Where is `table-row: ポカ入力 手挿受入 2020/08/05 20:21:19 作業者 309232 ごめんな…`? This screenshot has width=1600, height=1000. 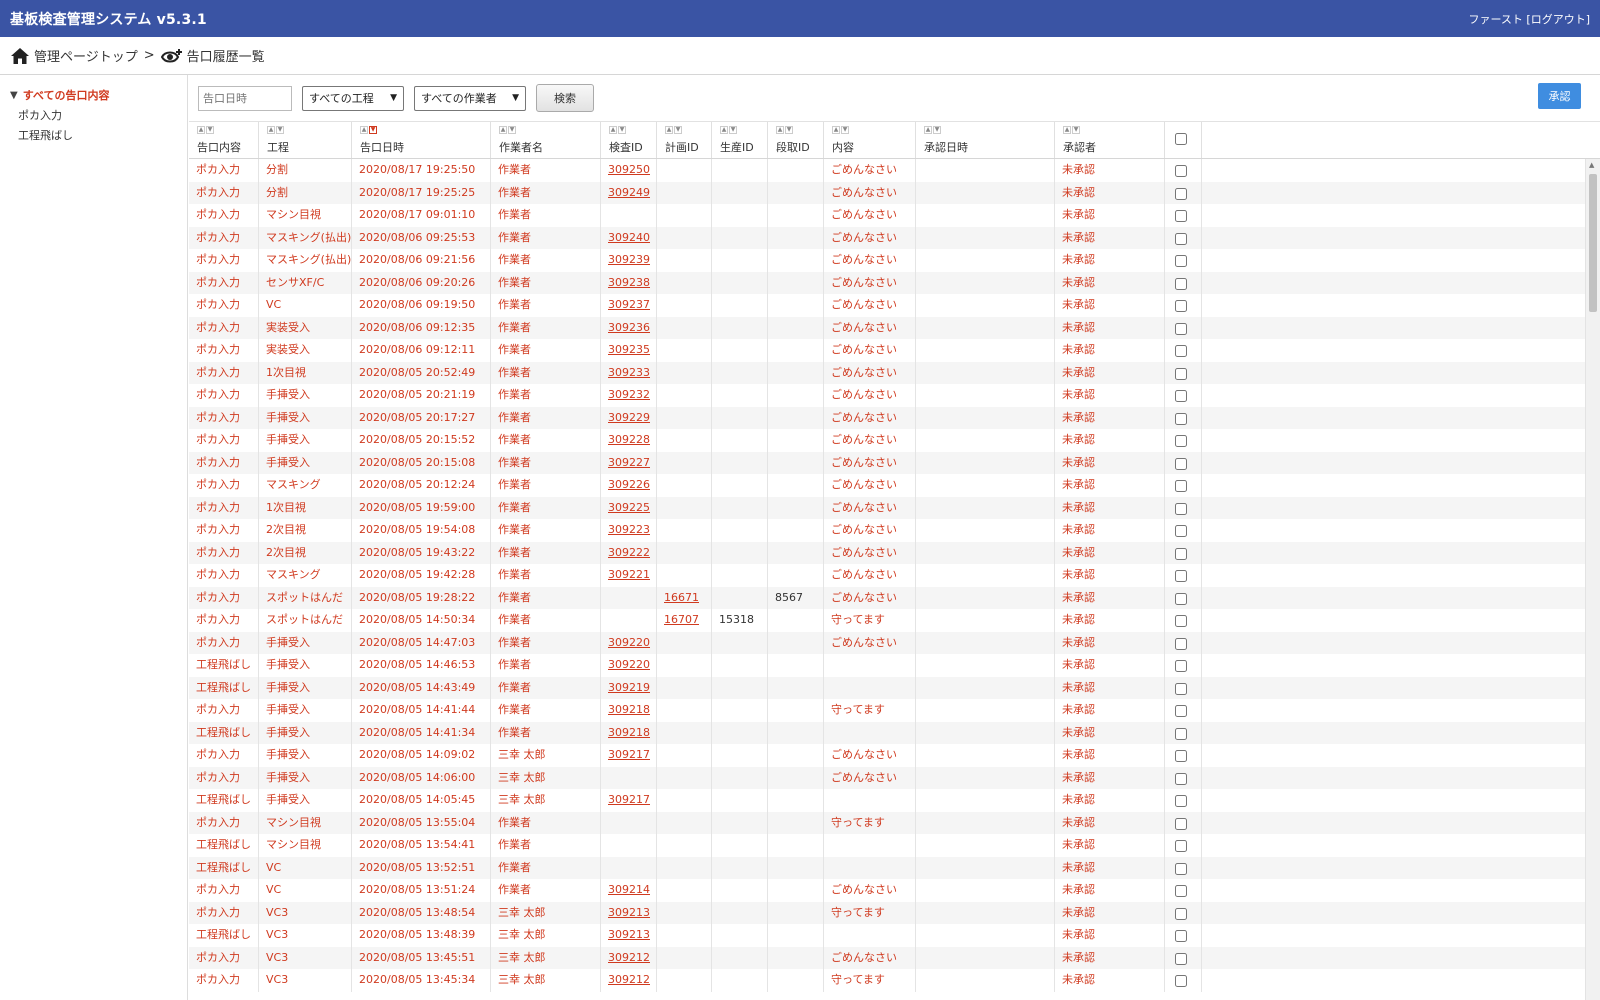 table-row: ポカ入力 手挿受入 2020/08/05 20:21:19 作業者 309232 ごめんな… is located at coordinates (887, 395).